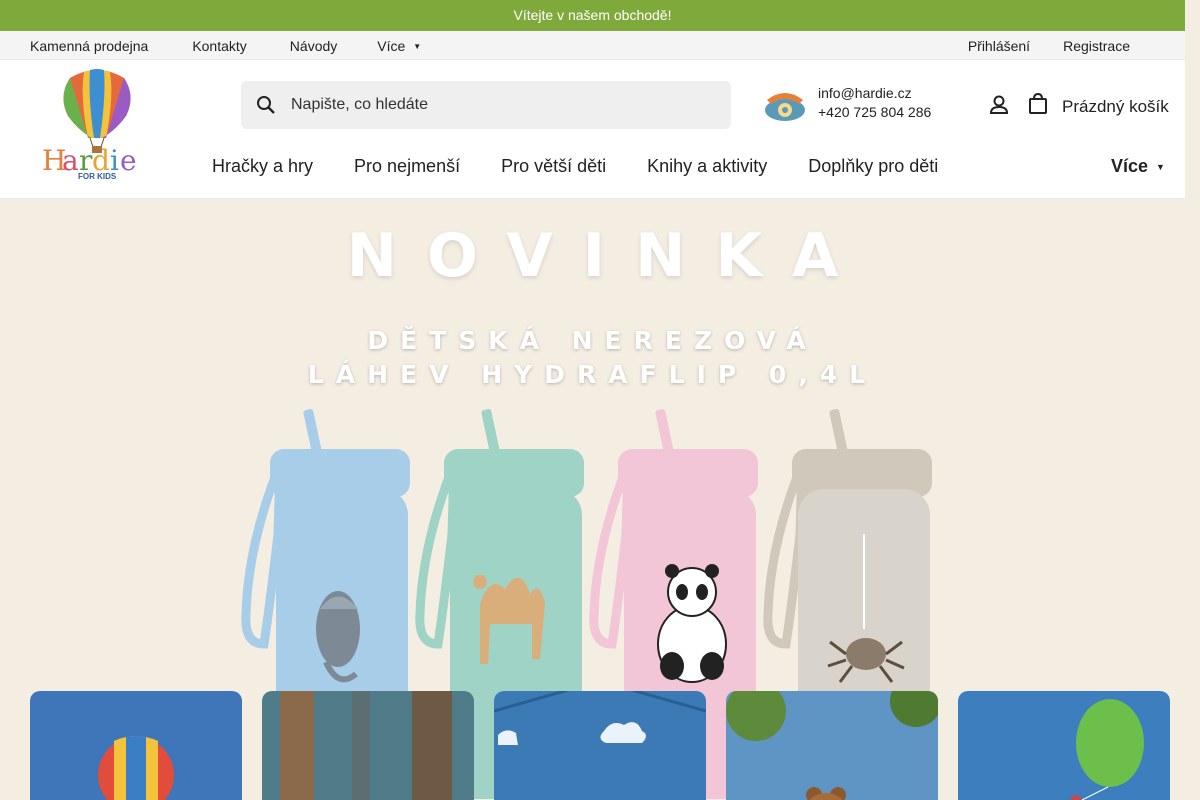 The width and height of the screenshot is (1200, 800). I want to click on category-card-green-balloon, so click(1064, 745).